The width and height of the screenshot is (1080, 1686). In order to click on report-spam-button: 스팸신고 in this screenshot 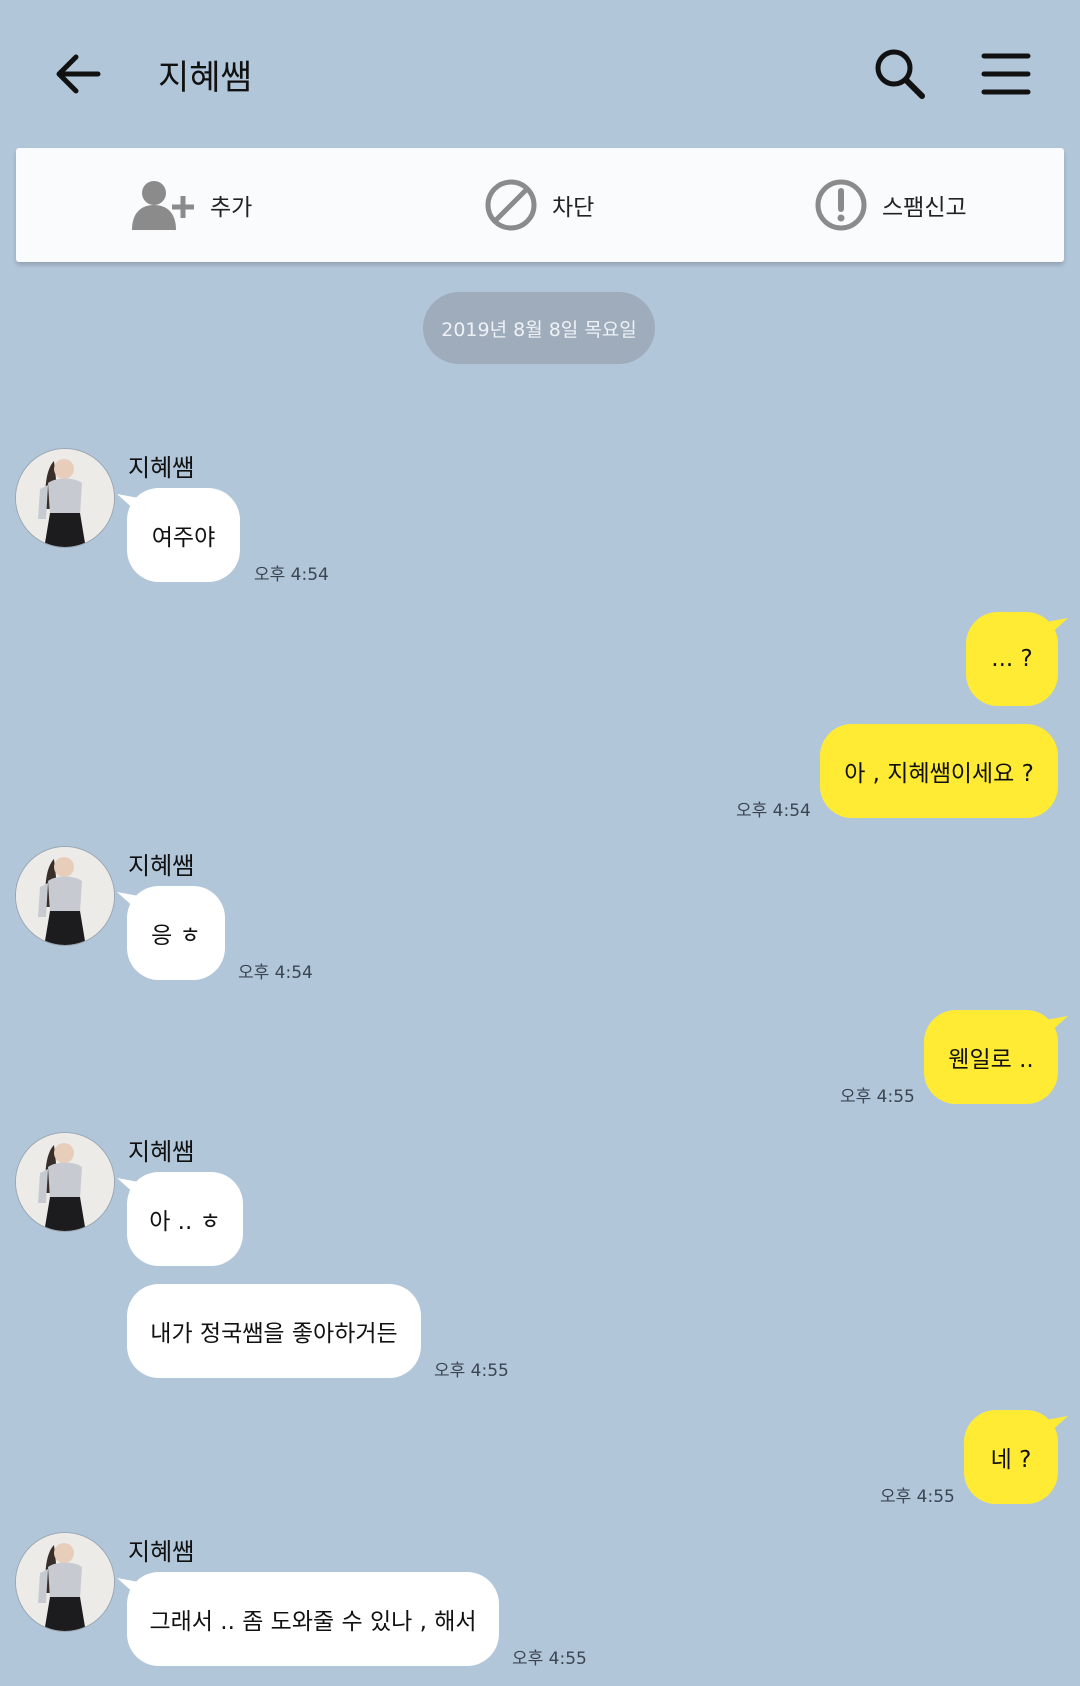, I will do `click(890, 205)`.